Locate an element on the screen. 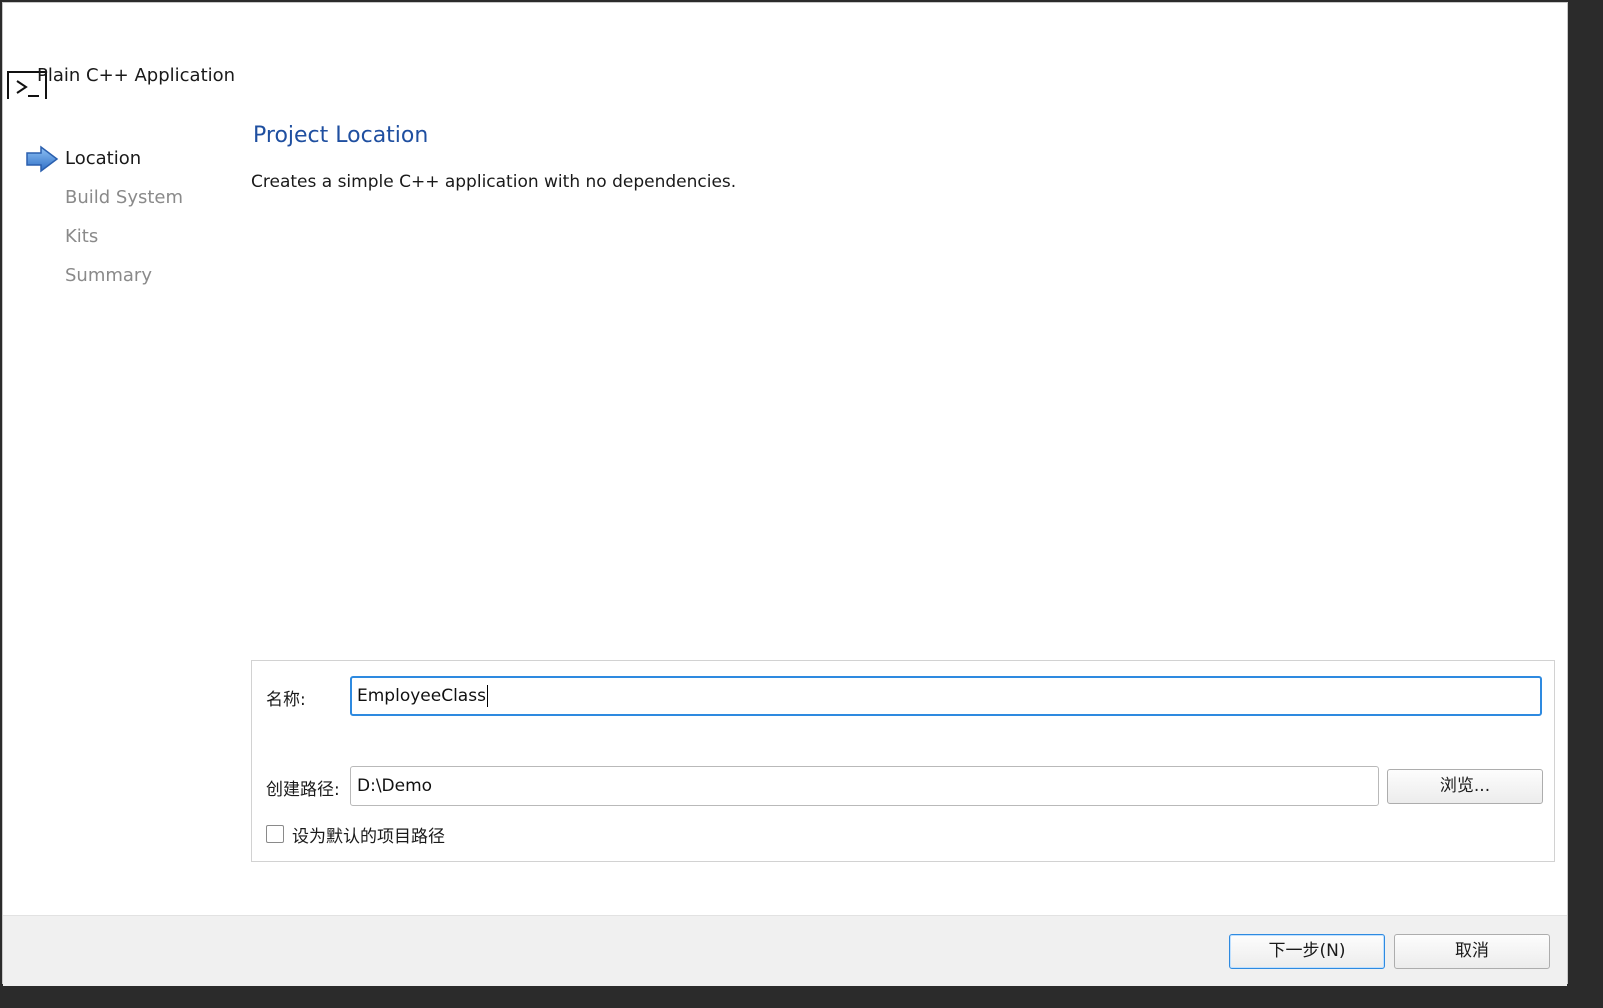 The width and height of the screenshot is (1603, 1008). next-button: 下一步(N) is located at coordinates (1307, 951).